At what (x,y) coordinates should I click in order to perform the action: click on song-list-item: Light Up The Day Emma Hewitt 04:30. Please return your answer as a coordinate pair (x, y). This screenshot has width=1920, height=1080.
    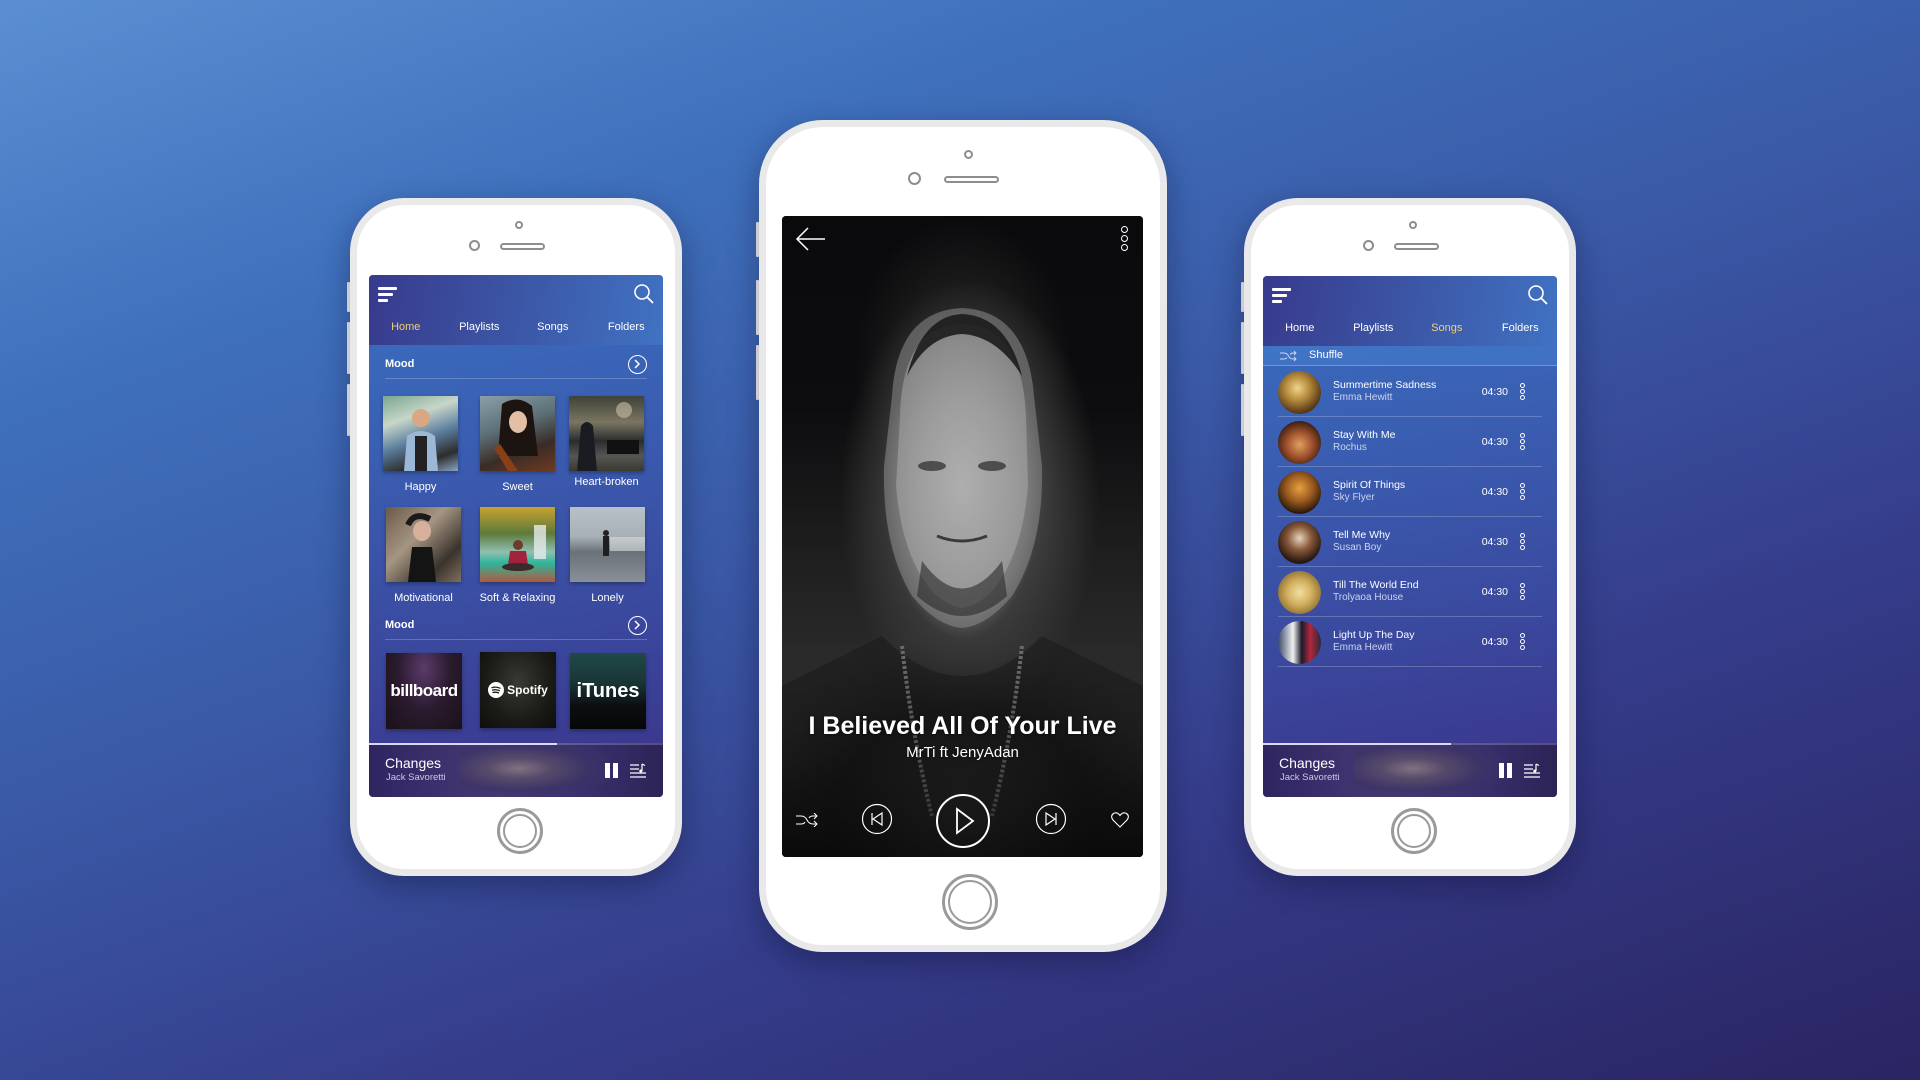
    Looking at the image, I should click on (1410, 642).